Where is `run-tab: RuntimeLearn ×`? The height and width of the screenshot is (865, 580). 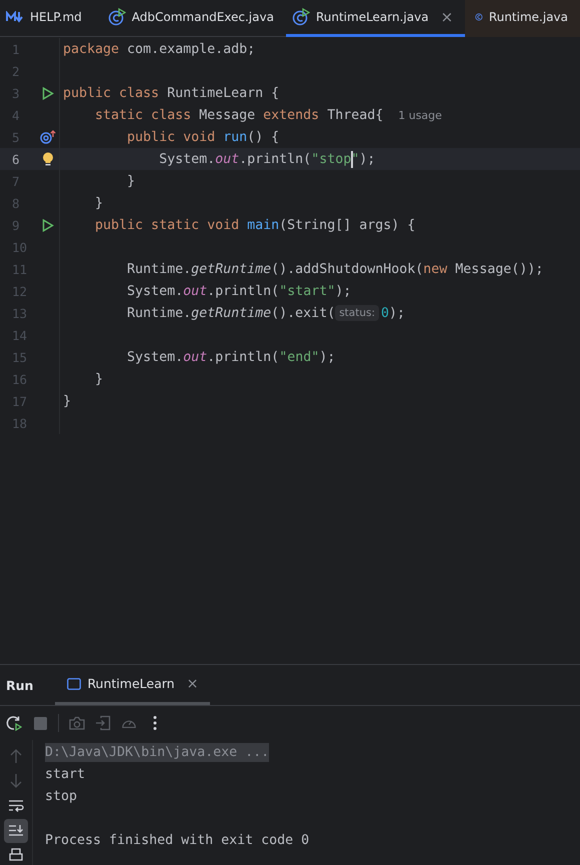
run-tab: RuntimeLearn × is located at coordinates (132, 685).